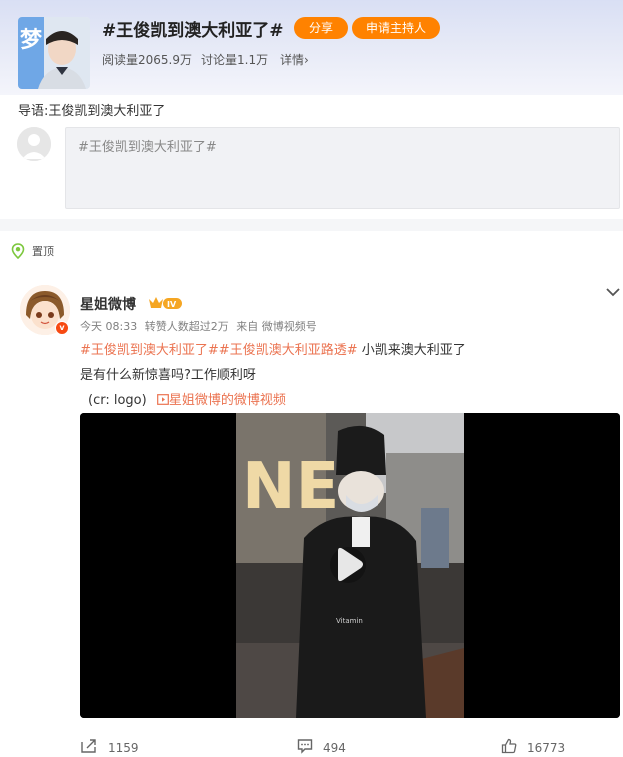  Describe the element at coordinates (89, 747) in the screenshot. I see `repost-icon` at that location.